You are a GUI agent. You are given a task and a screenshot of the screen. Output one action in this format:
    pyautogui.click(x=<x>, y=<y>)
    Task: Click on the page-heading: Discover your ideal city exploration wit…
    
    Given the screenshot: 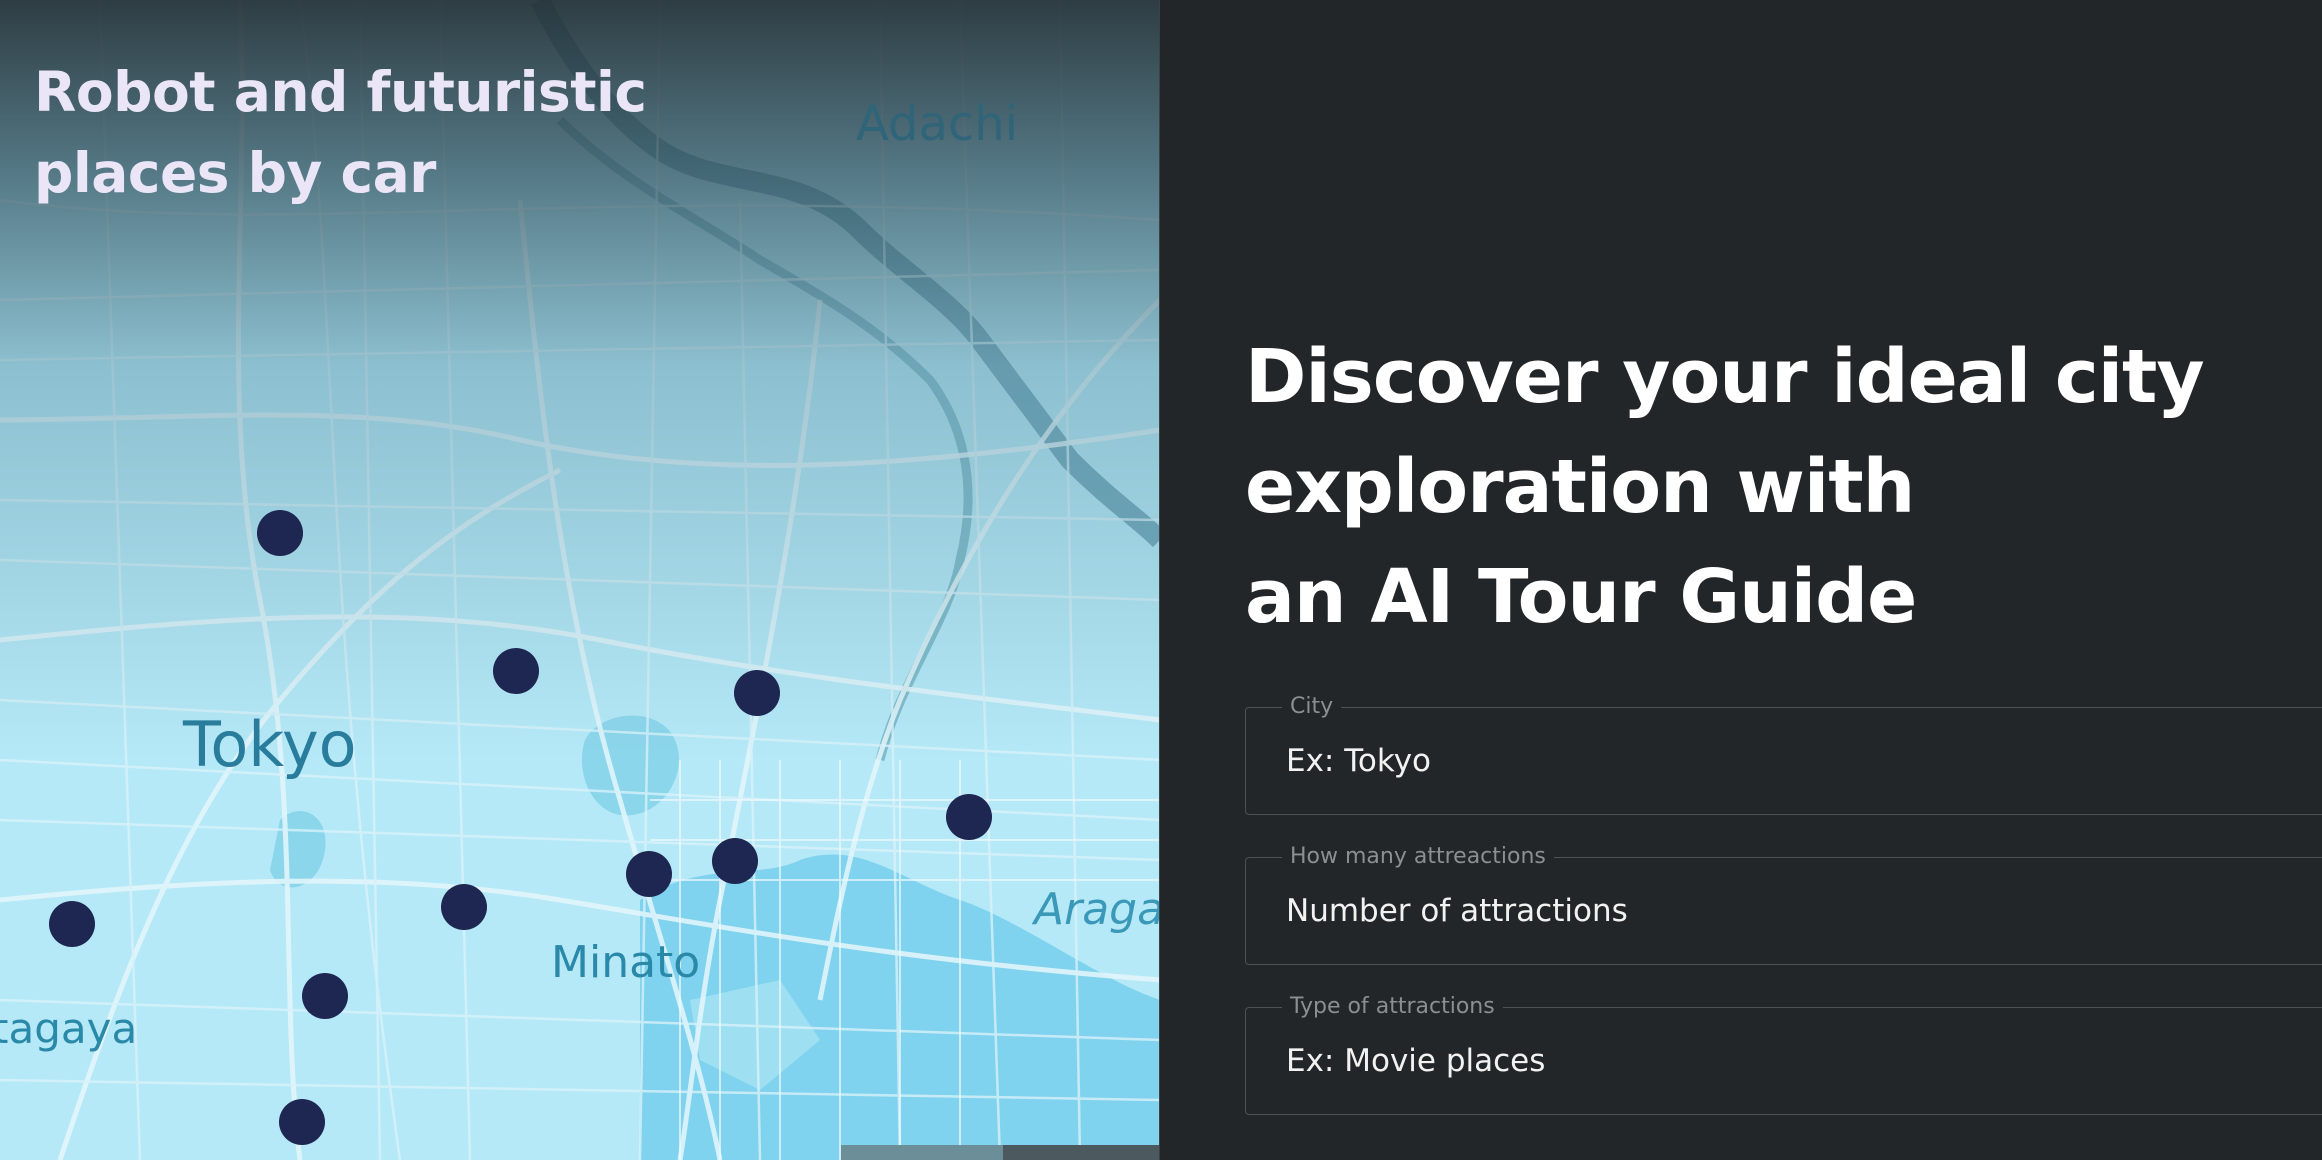 What is the action you would take?
    pyautogui.click(x=1775, y=487)
    